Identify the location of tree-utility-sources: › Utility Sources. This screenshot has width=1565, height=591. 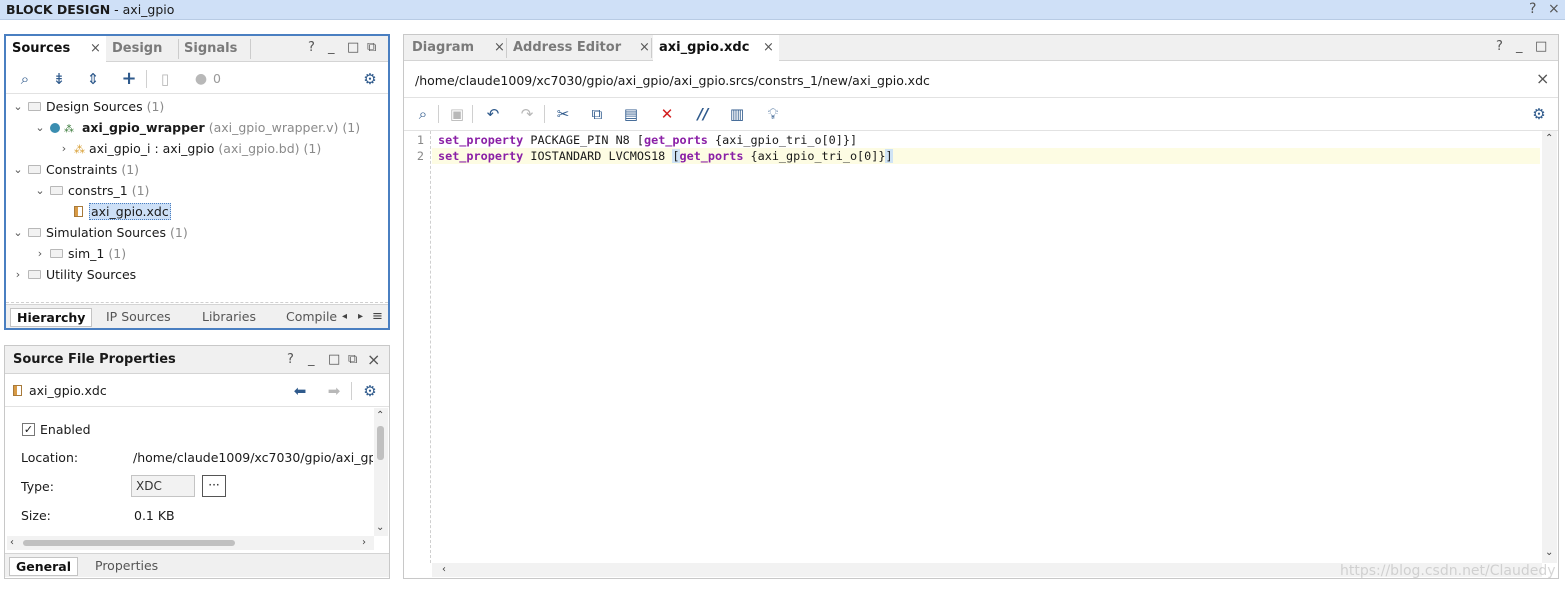
(74, 275).